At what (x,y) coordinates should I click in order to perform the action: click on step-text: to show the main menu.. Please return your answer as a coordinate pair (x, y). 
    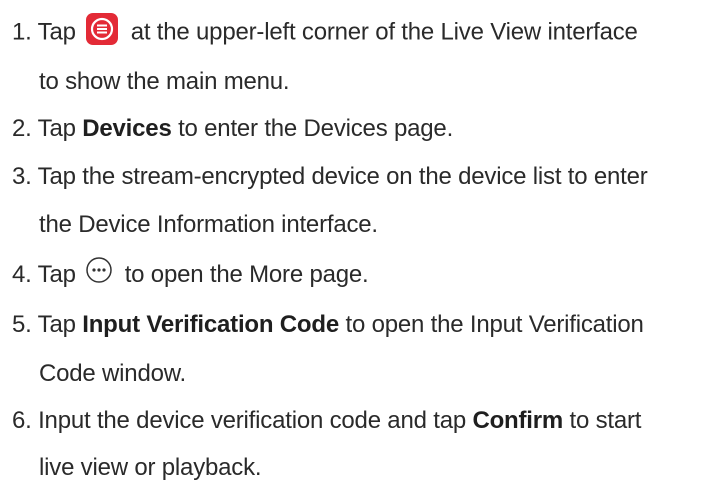
    Looking at the image, I should click on (164, 81).